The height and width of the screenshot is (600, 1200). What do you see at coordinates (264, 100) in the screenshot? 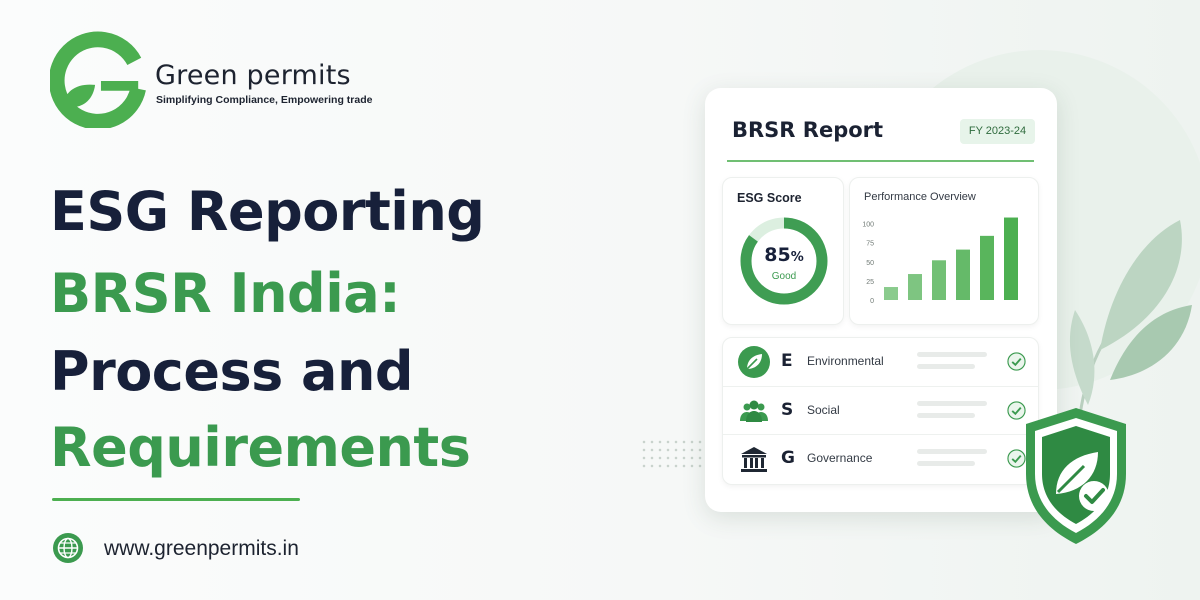
I see `brand-tagline: Simplifying Compliance, Empowering trade` at bounding box center [264, 100].